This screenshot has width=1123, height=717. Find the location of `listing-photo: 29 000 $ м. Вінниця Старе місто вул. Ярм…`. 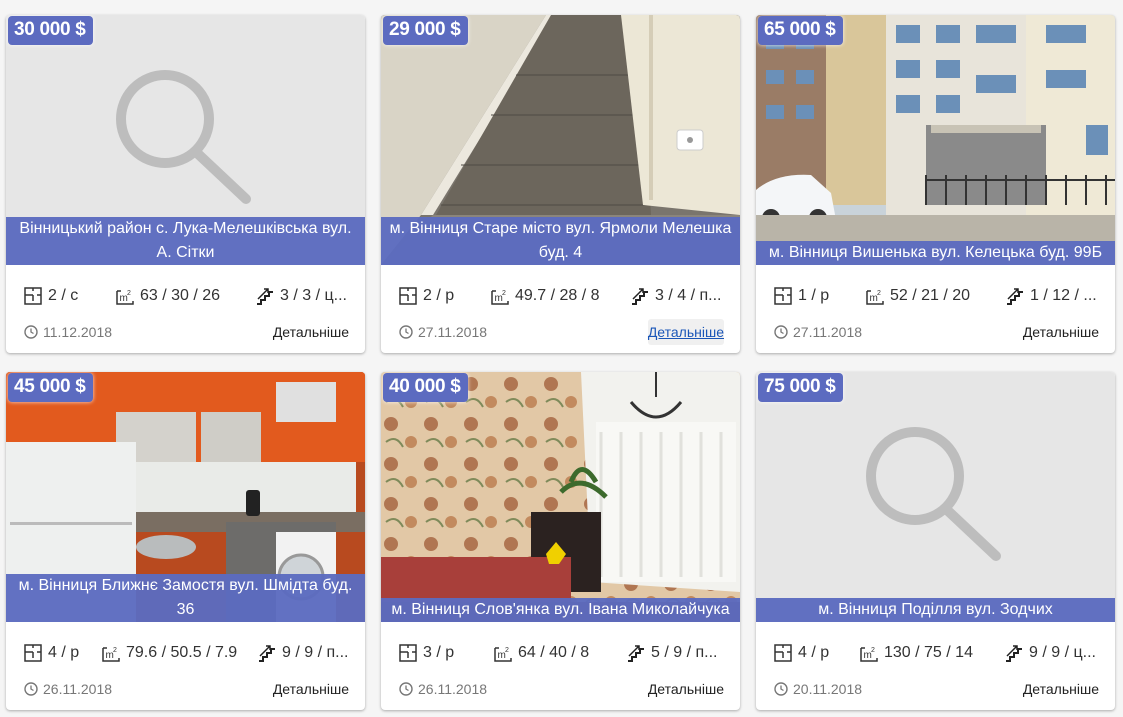

listing-photo: 29 000 $ м. Вінниця Старе місто вул. Ярм… is located at coordinates (560, 140).